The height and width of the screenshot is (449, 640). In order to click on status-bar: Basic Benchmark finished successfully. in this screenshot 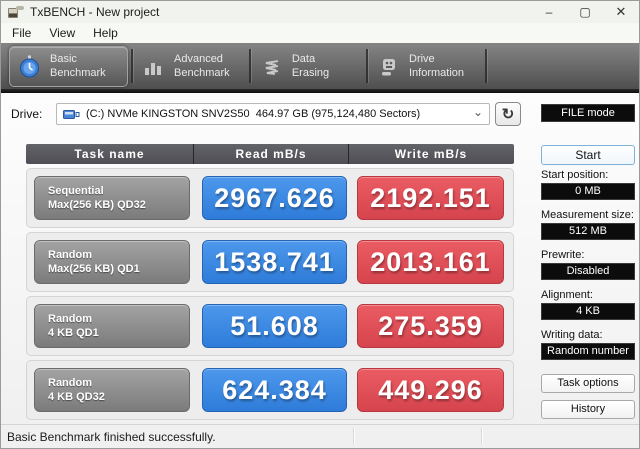, I will do `click(320, 436)`.